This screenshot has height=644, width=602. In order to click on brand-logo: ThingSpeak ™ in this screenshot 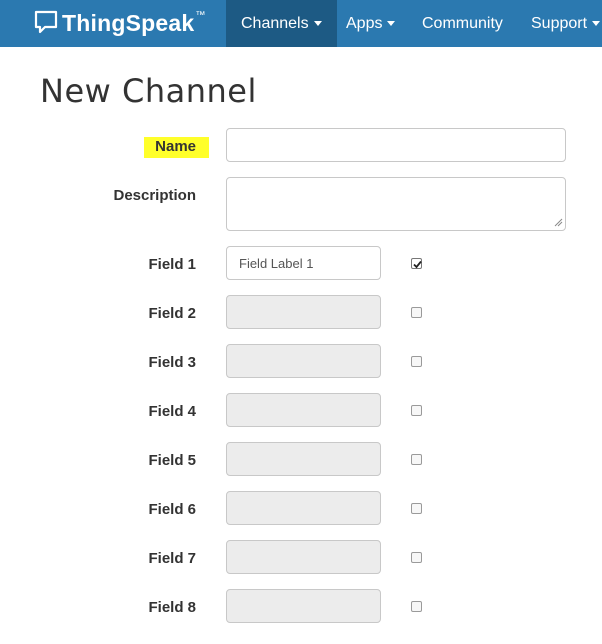, I will do `click(119, 23)`.